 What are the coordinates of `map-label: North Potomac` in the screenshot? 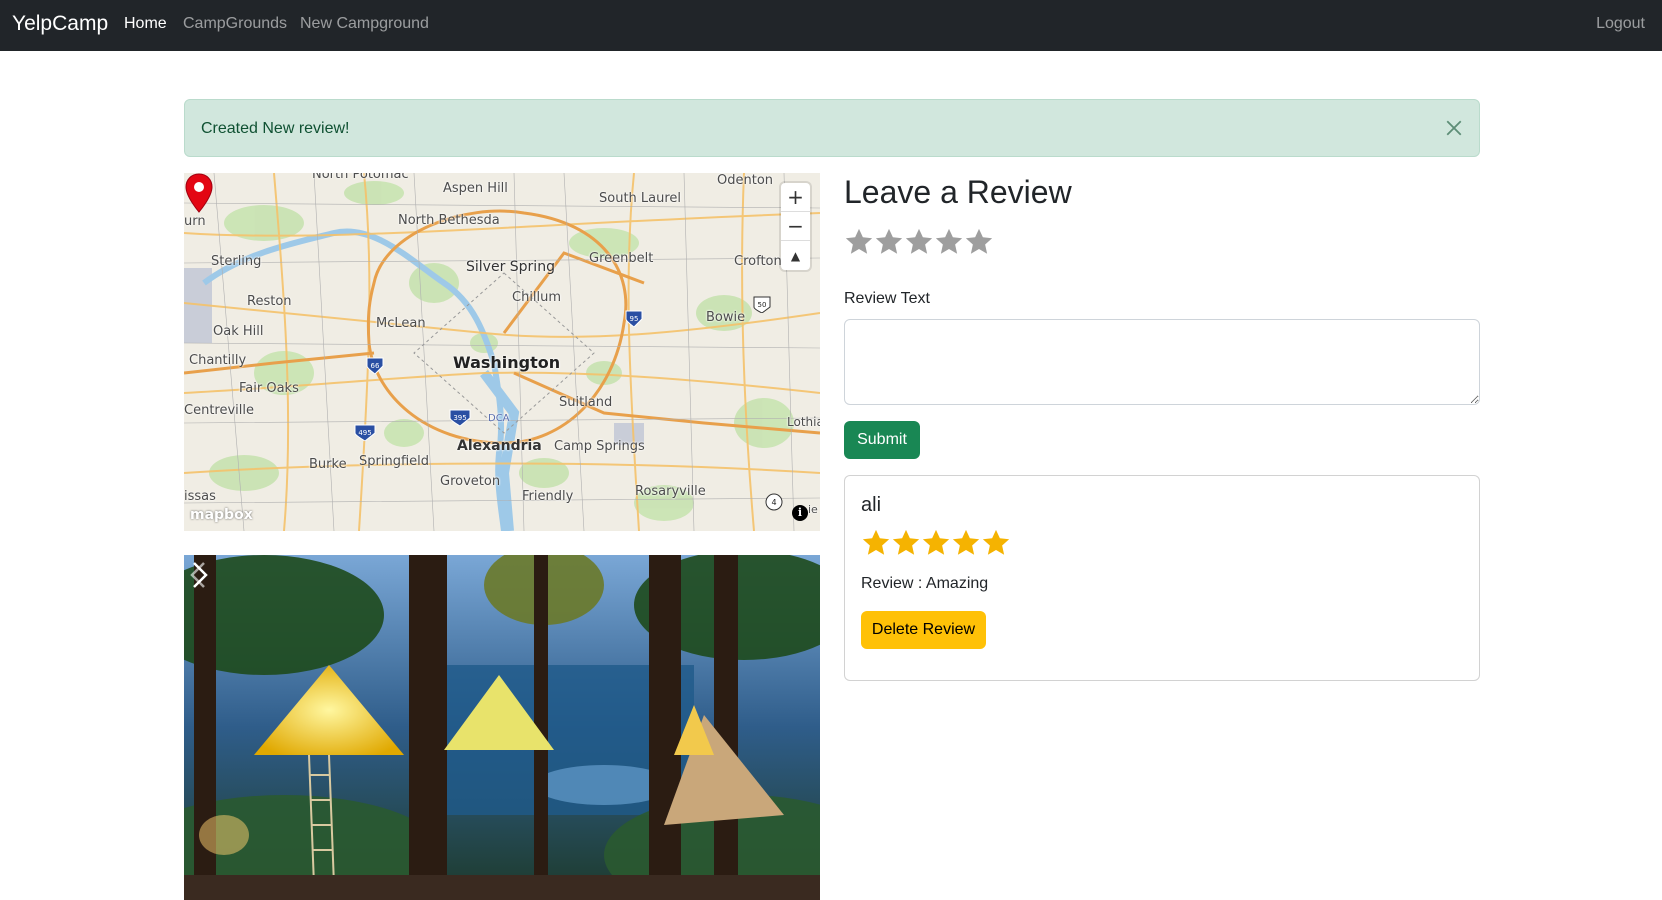 It's located at (360, 177).